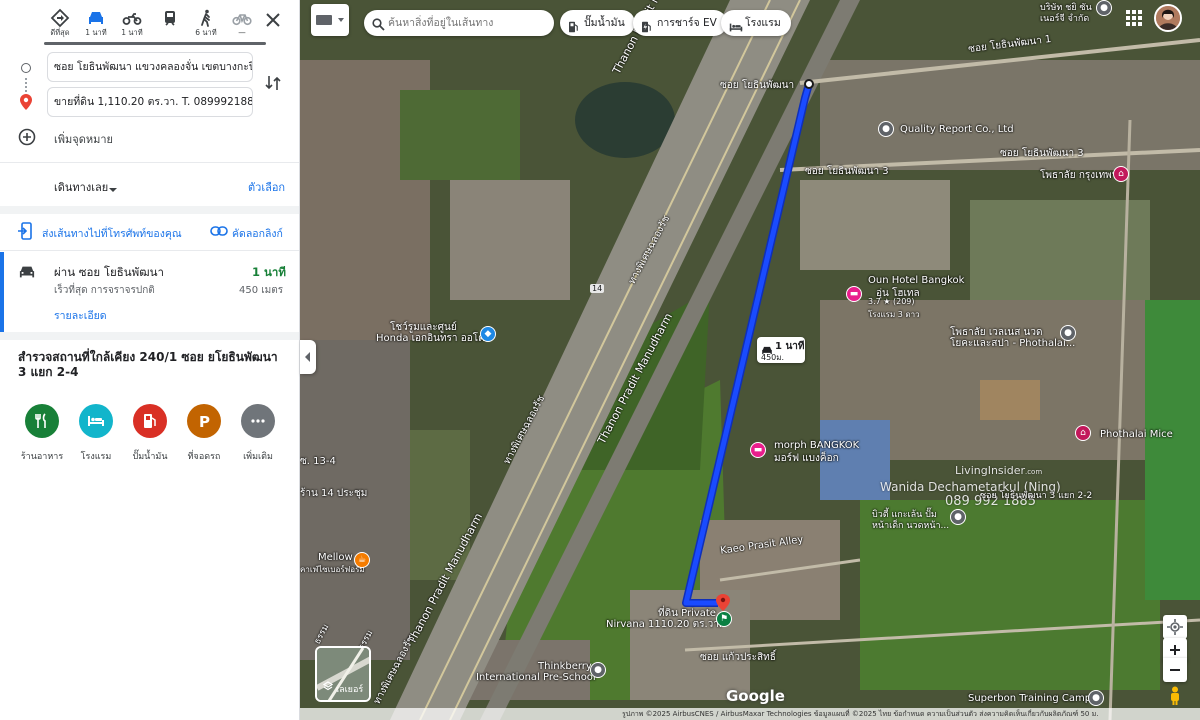 Image resolution: width=1200 pixels, height=720 pixels. What do you see at coordinates (96, 457) in the screenshot?
I see `category-label: โรงแรม` at bounding box center [96, 457].